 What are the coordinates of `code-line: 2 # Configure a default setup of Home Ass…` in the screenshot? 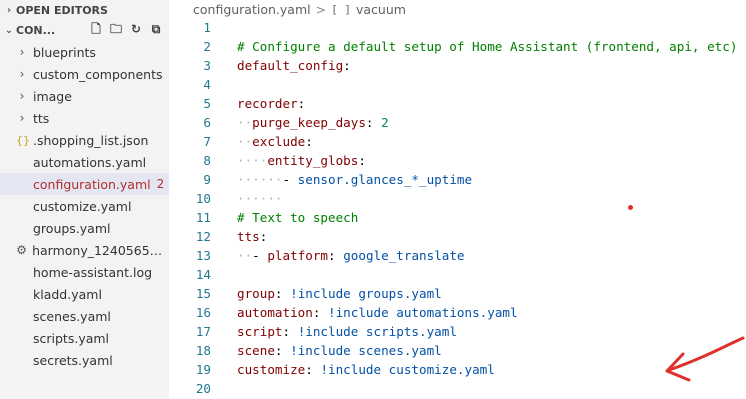 It's located at (457, 46).